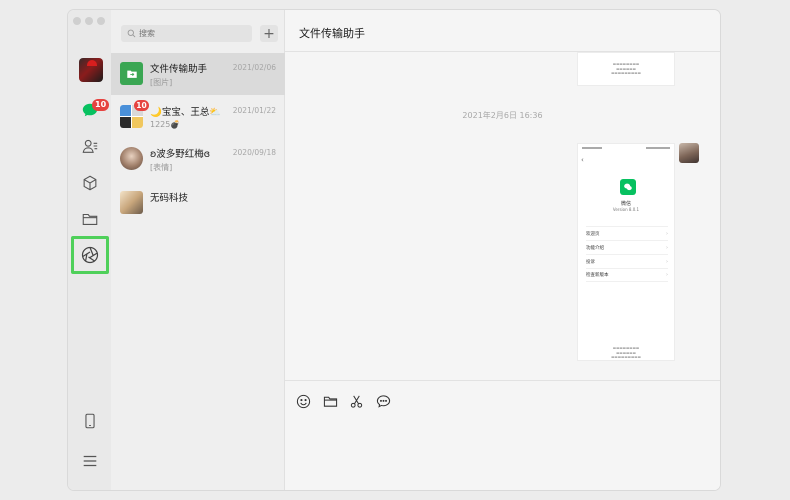  I want to click on chat-date: 2021/01/22, so click(254, 110).